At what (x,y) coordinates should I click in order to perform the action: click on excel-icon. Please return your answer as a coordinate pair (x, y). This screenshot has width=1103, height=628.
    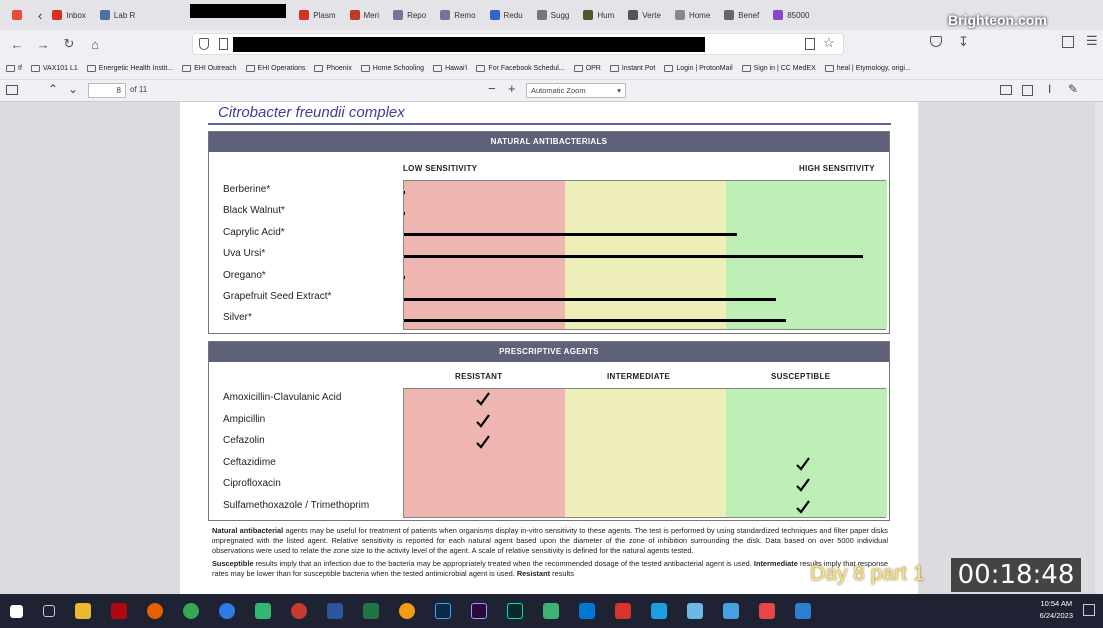
    Looking at the image, I should click on (371, 611).